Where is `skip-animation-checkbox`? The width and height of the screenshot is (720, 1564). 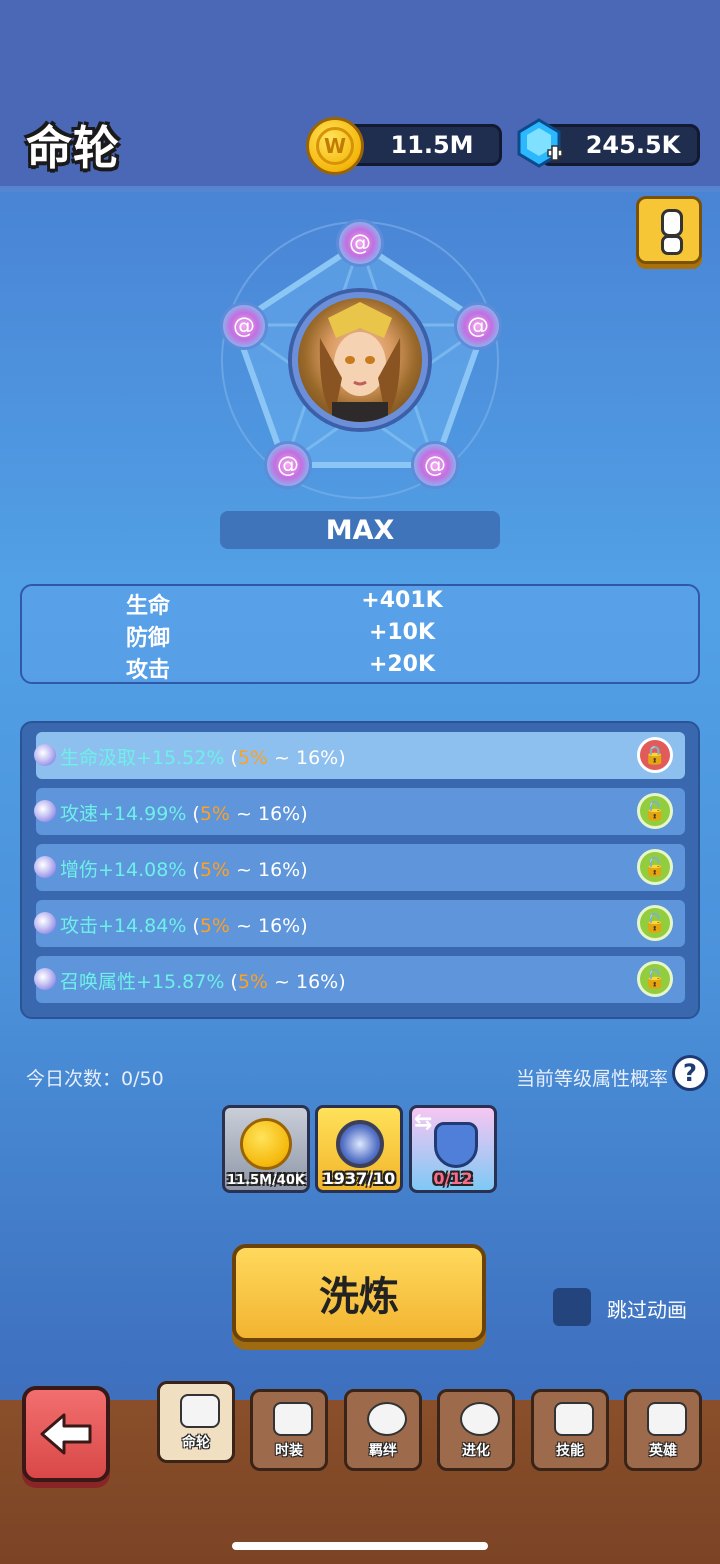
skip-animation-checkbox is located at coordinates (572, 1307).